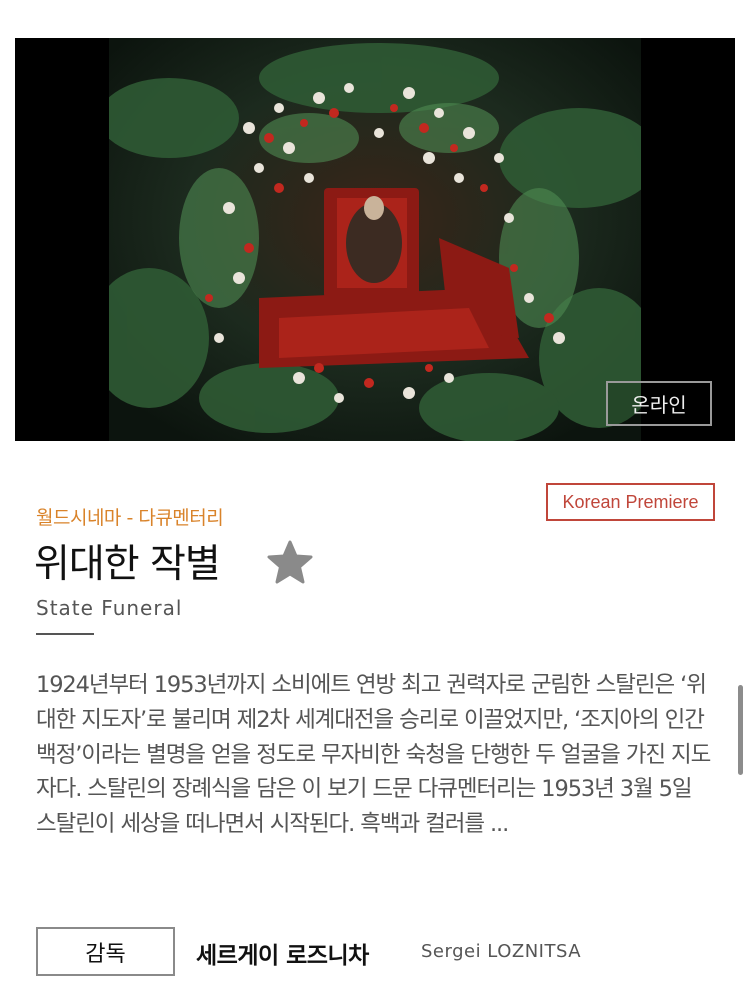 This screenshot has width=749, height=1002. What do you see at coordinates (127, 564) in the screenshot?
I see `film-title: 위대한 작별` at bounding box center [127, 564].